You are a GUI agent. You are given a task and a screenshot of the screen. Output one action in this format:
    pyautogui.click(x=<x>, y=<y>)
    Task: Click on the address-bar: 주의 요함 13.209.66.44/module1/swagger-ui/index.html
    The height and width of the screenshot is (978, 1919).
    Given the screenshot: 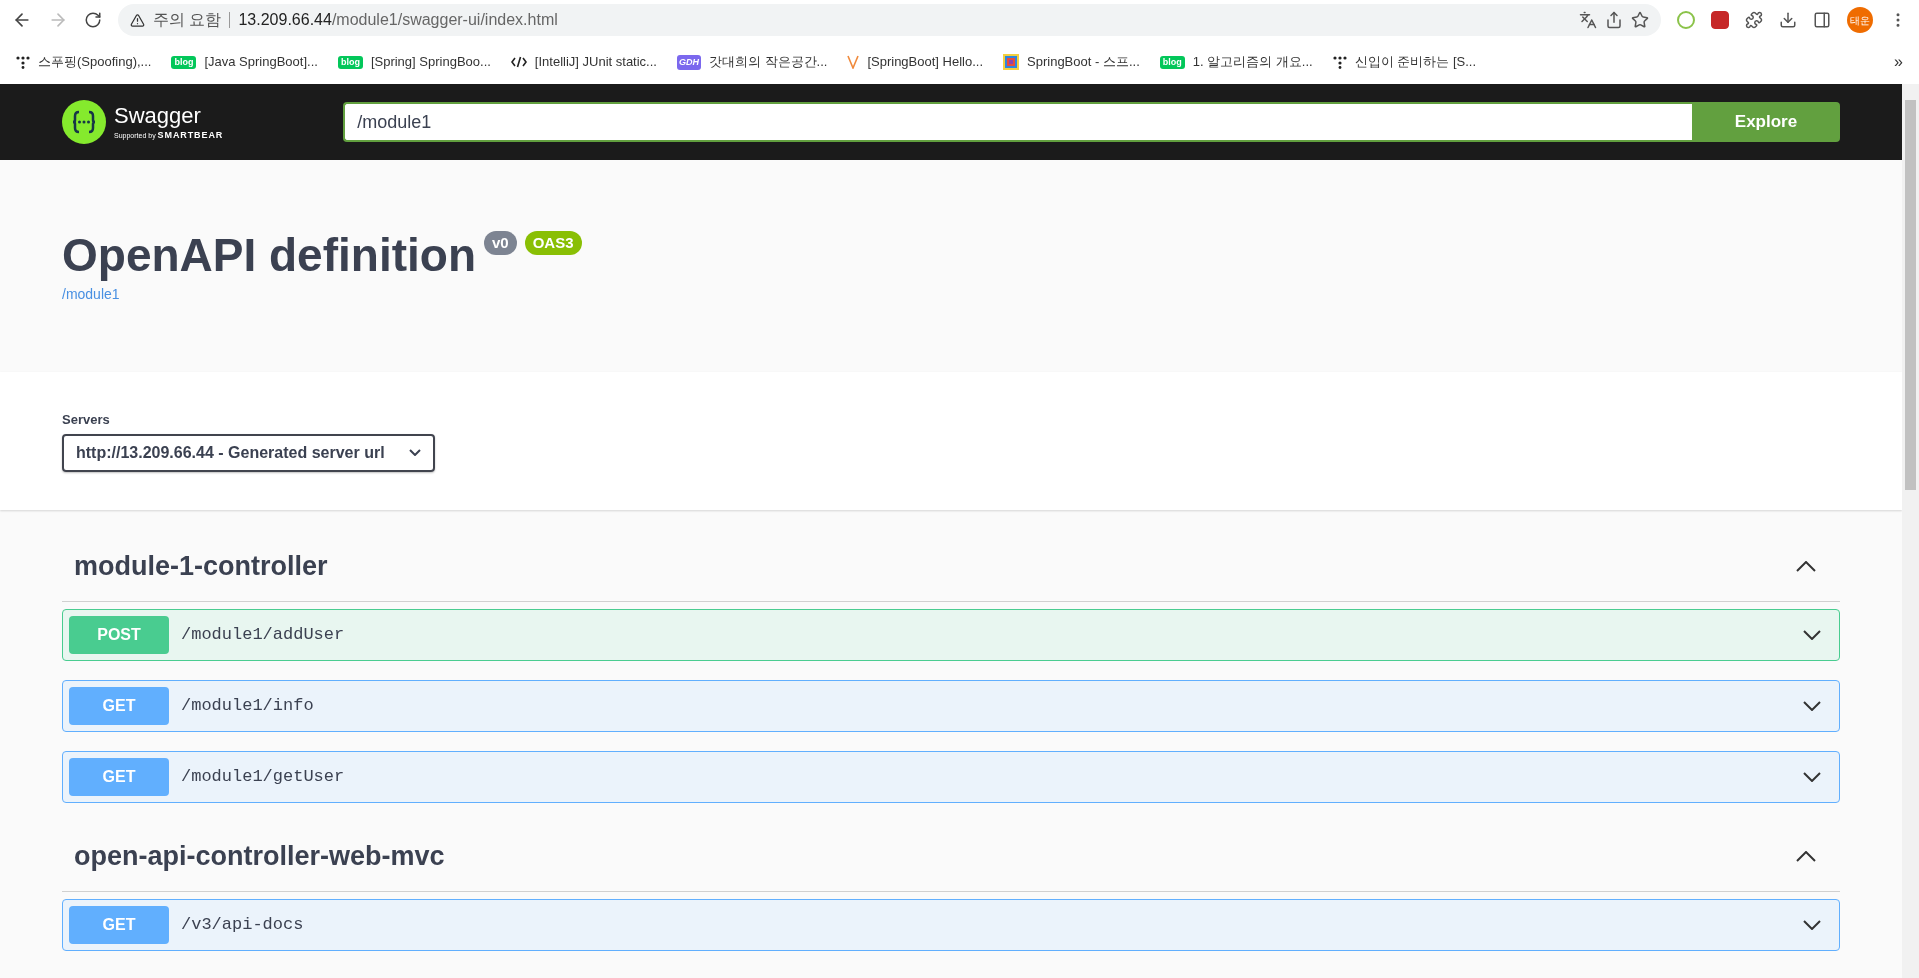 What is the action you would take?
    pyautogui.click(x=889, y=20)
    